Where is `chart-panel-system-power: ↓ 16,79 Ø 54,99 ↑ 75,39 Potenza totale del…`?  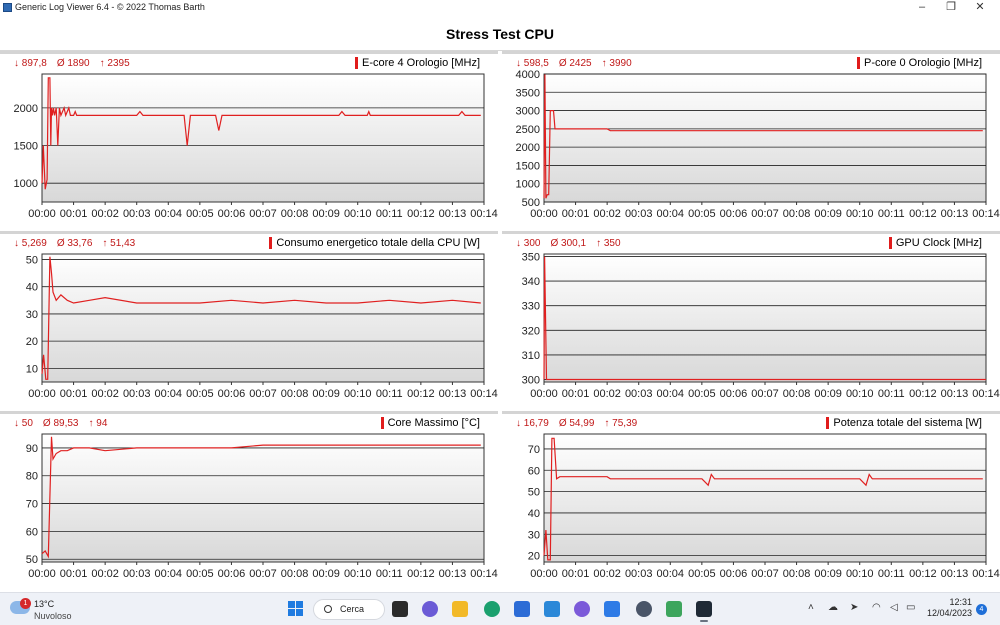
chart-panel-system-power: ↓ 16,79 Ø 54,99 ↑ 75,39 Potenza totale del… is located at coordinates (751, 499).